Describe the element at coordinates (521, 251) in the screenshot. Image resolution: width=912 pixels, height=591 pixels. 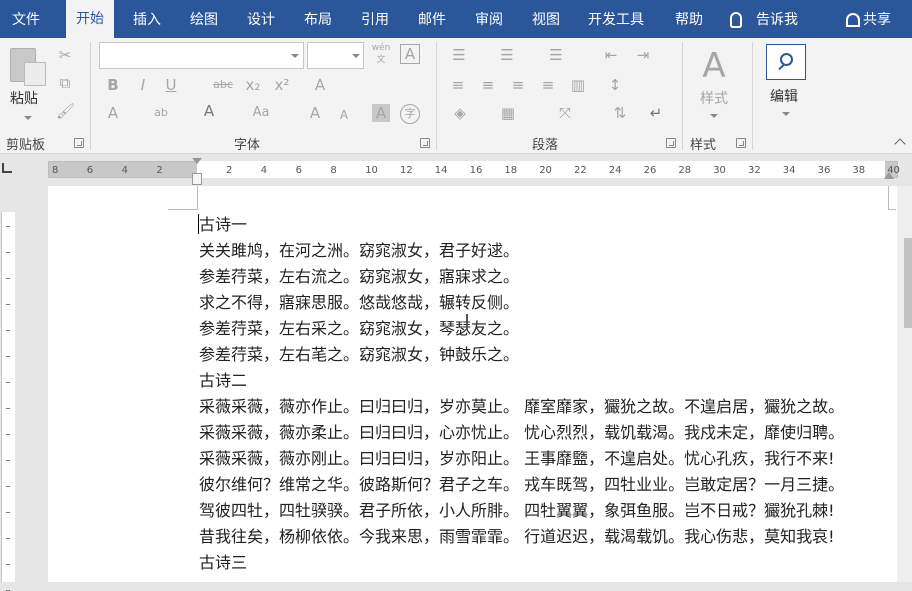
I see `document-line: 关关雎鸠，在河之洲。窈窕淑女，君子好逑。` at that location.